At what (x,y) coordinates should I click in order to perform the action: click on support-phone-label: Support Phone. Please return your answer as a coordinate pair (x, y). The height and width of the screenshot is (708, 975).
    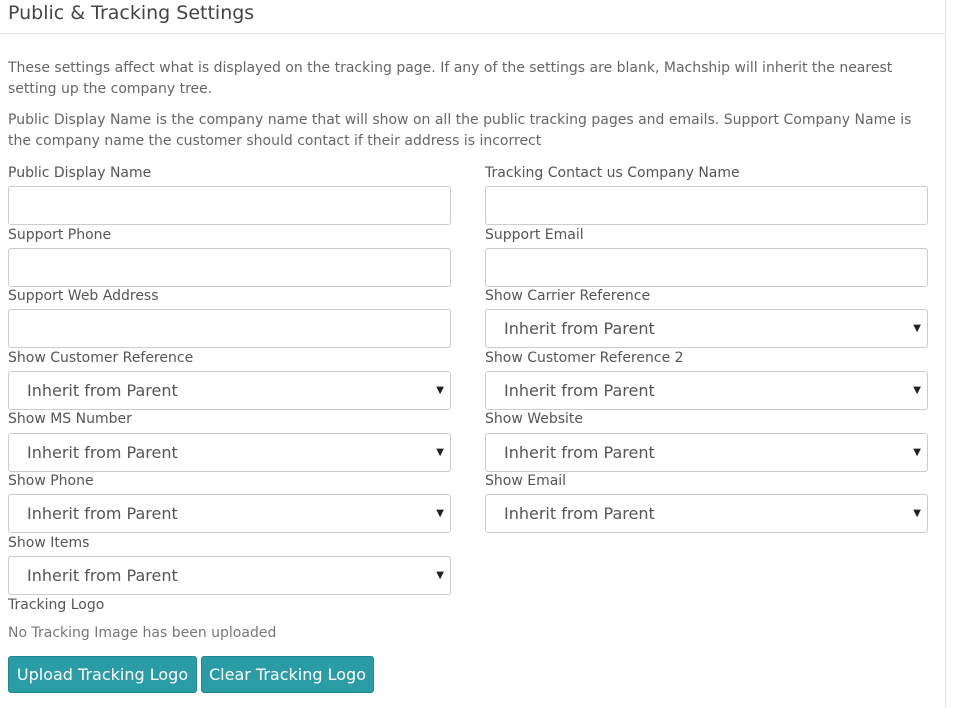
    Looking at the image, I should click on (60, 235).